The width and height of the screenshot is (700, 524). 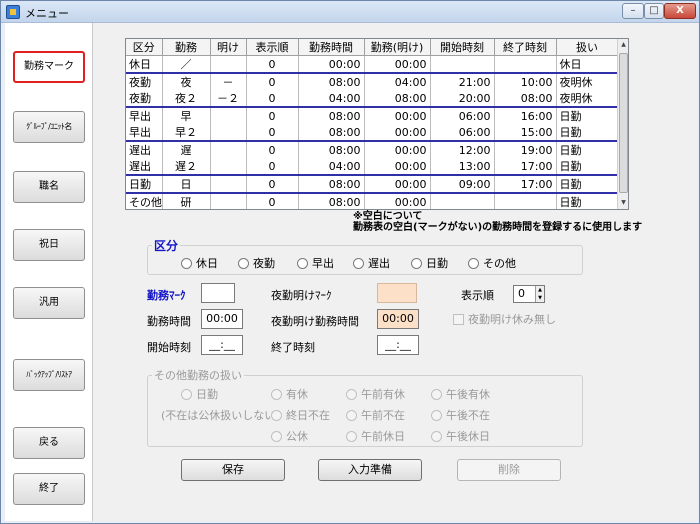 What do you see at coordinates (462, 47) in the screenshot?
I see `col-header: 開始時刻` at bounding box center [462, 47].